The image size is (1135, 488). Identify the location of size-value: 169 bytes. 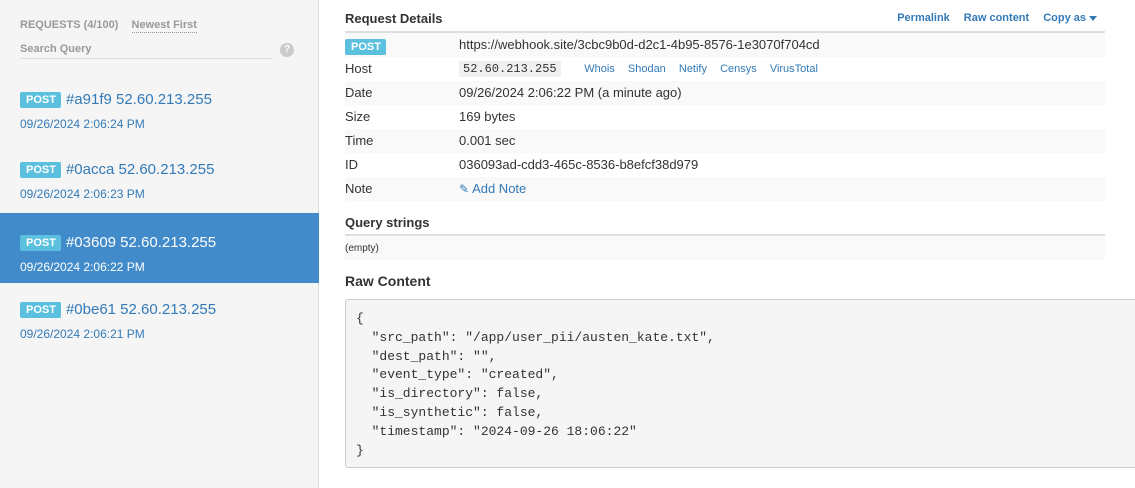
(487, 116).